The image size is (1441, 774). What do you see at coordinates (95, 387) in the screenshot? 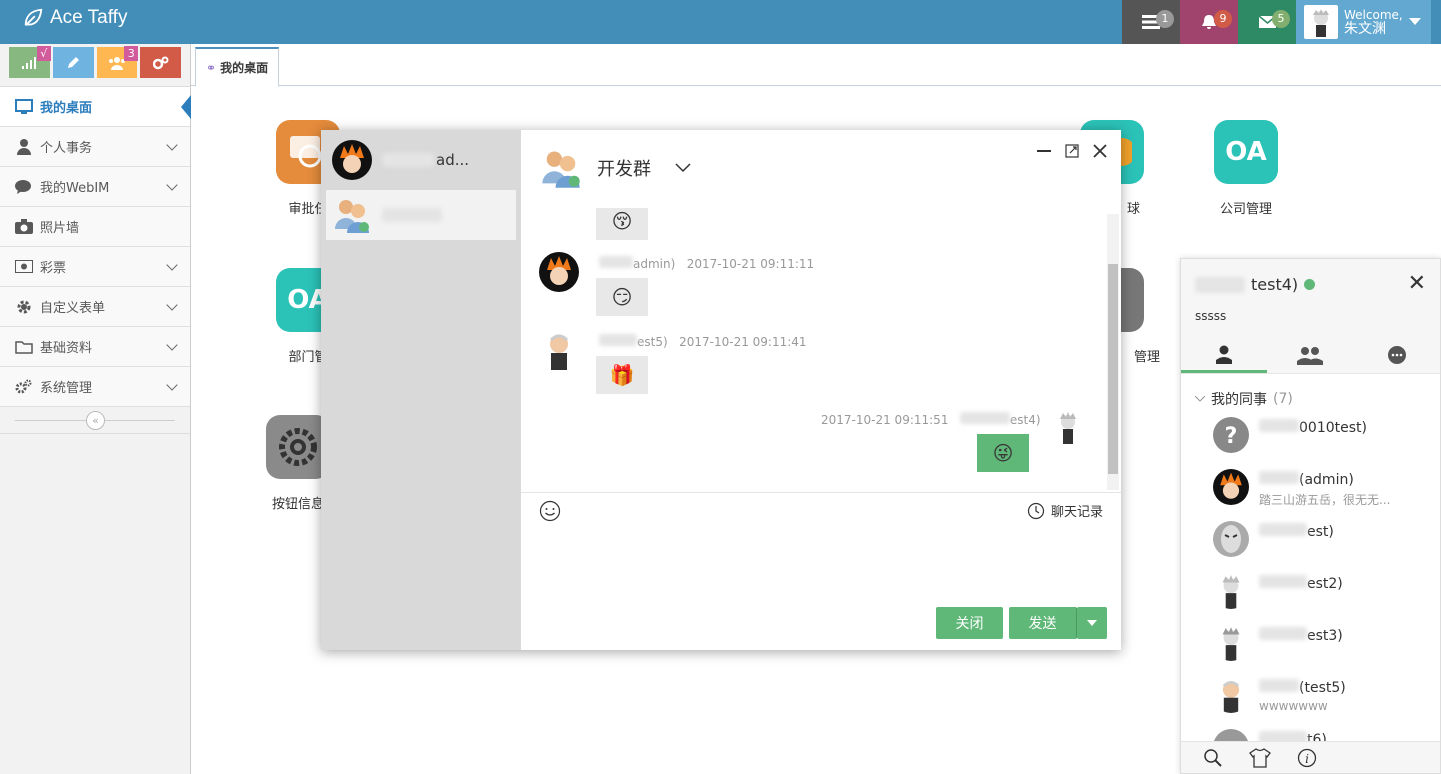
I see `sidebar-item-system: 系统管理` at bounding box center [95, 387].